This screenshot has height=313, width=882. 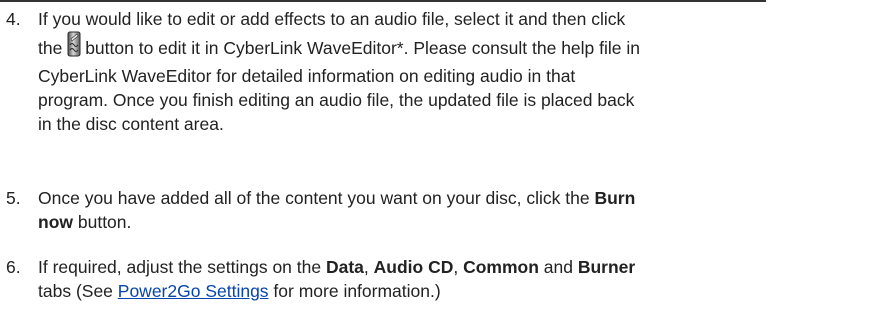 I want to click on tab-common-ref: Common, so click(x=501, y=267).